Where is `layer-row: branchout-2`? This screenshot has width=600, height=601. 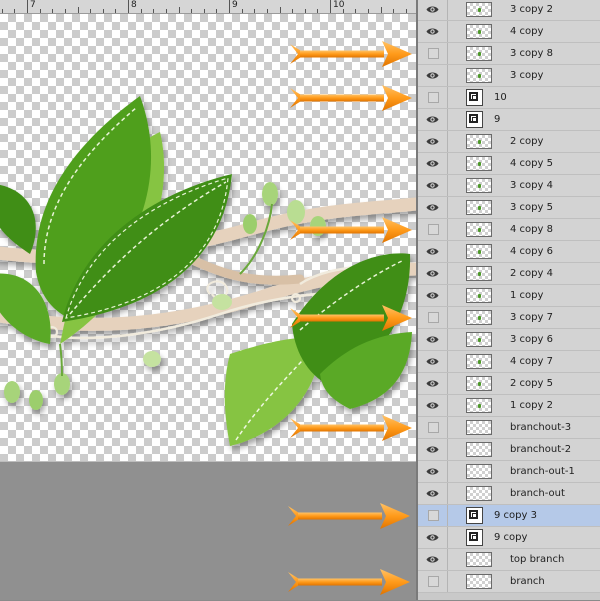 layer-row: branchout-2 is located at coordinates (509, 450).